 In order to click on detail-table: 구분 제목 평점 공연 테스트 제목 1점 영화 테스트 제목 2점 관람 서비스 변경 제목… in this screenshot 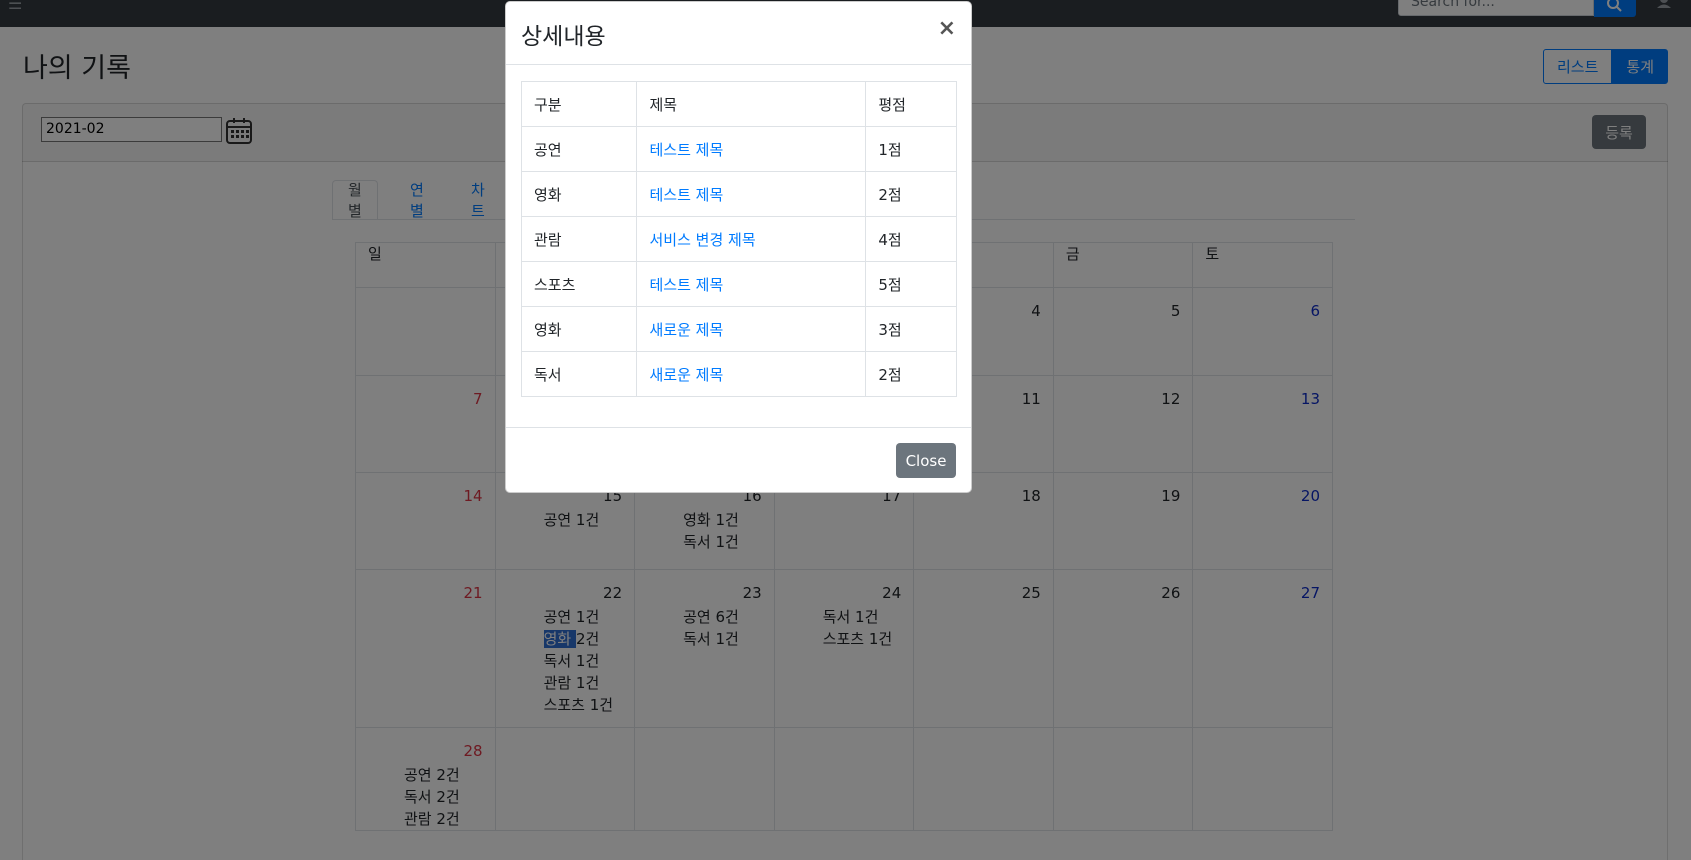, I will do `click(738, 239)`.